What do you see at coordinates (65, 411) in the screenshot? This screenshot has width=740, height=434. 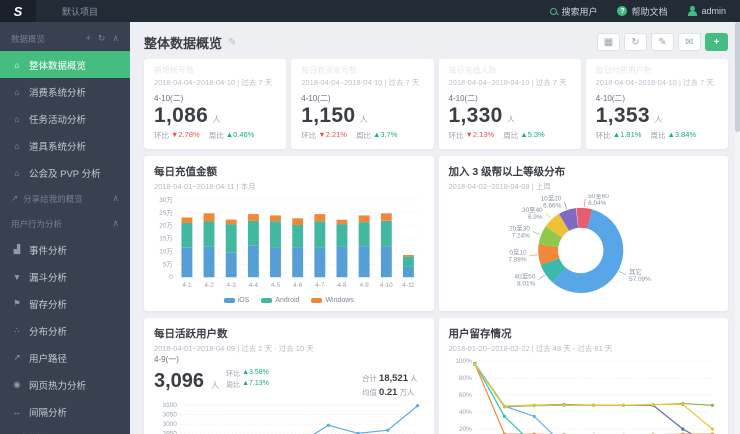 I see `sidebar-item: ↔ 间隔分析` at bounding box center [65, 411].